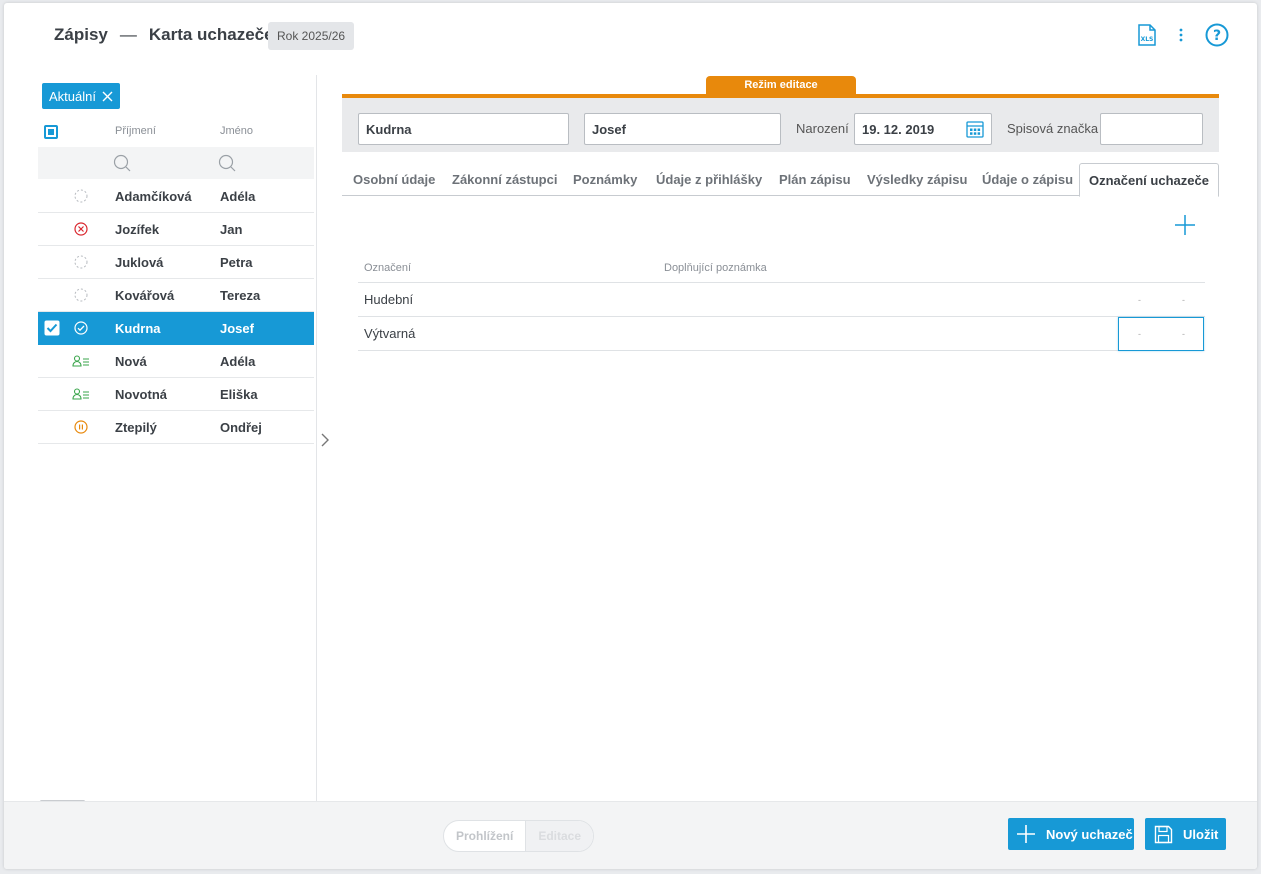 The height and width of the screenshot is (874, 1261). Describe the element at coordinates (81, 34) in the screenshot. I see `app-name: Zápisy` at that location.